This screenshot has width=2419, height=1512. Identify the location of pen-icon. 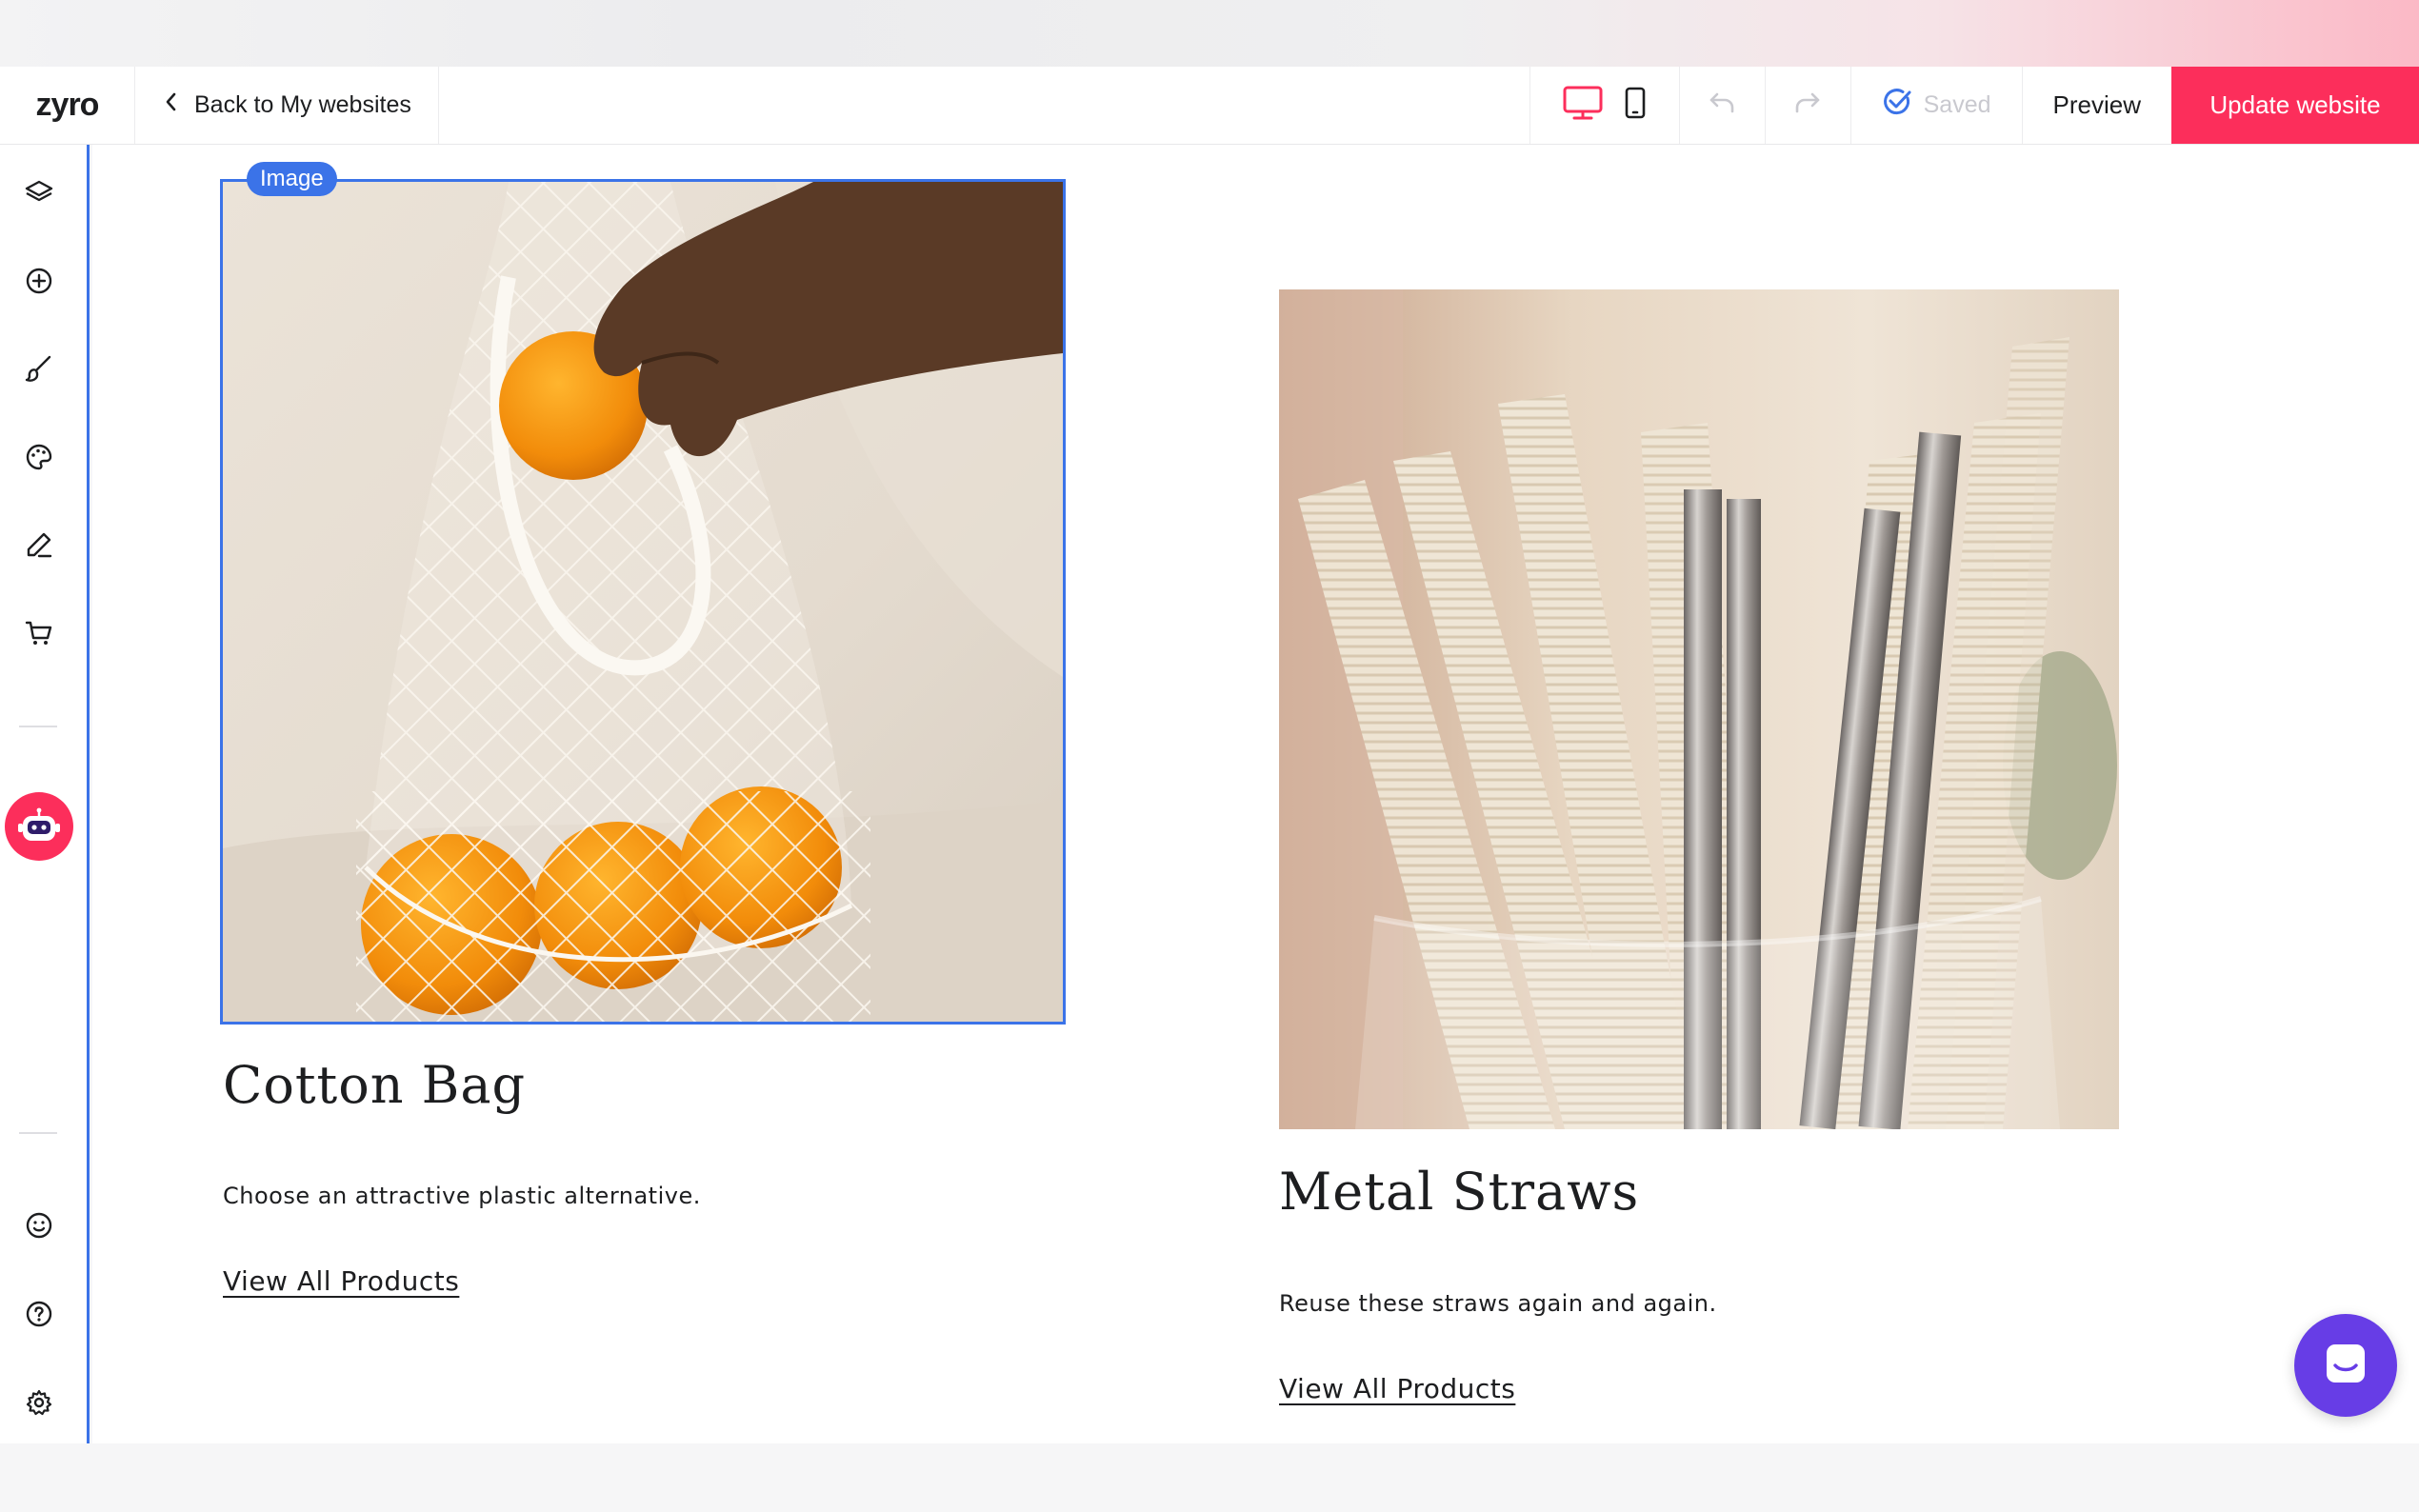
(39, 545).